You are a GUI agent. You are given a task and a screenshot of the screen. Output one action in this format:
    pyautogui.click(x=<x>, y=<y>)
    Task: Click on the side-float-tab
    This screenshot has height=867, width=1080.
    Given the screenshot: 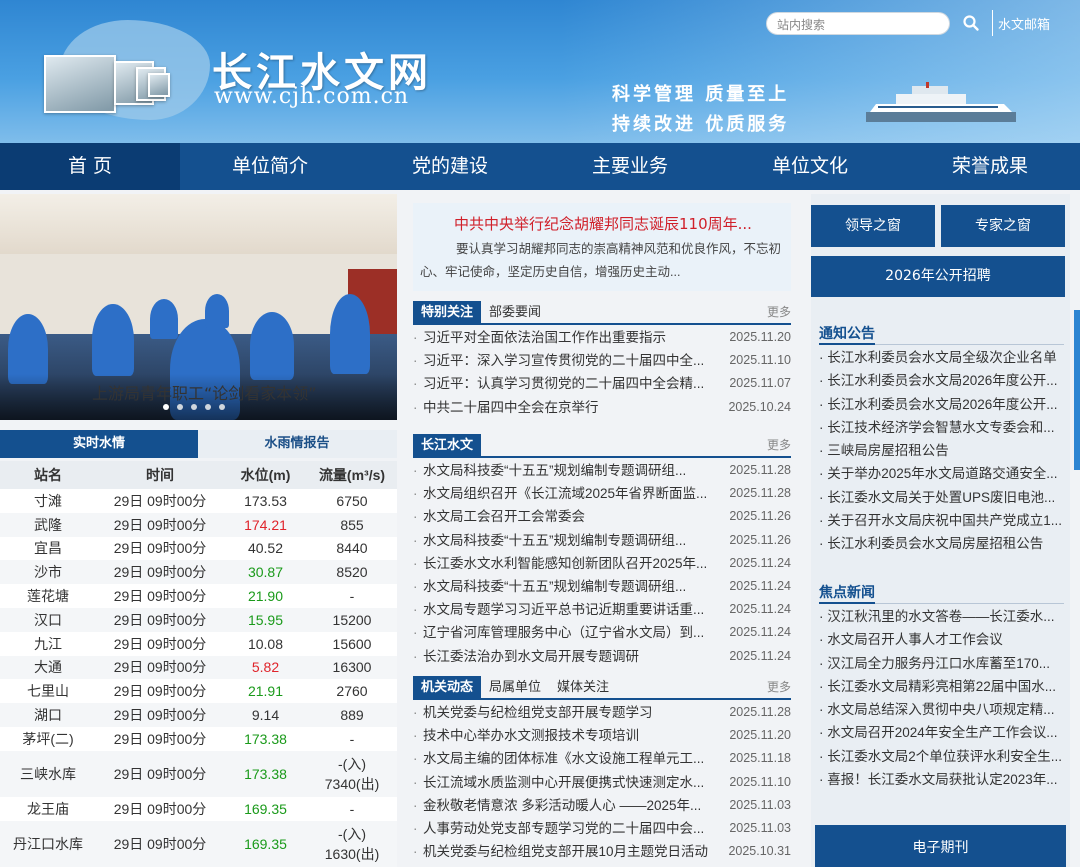 What is the action you would take?
    pyautogui.click(x=1077, y=390)
    